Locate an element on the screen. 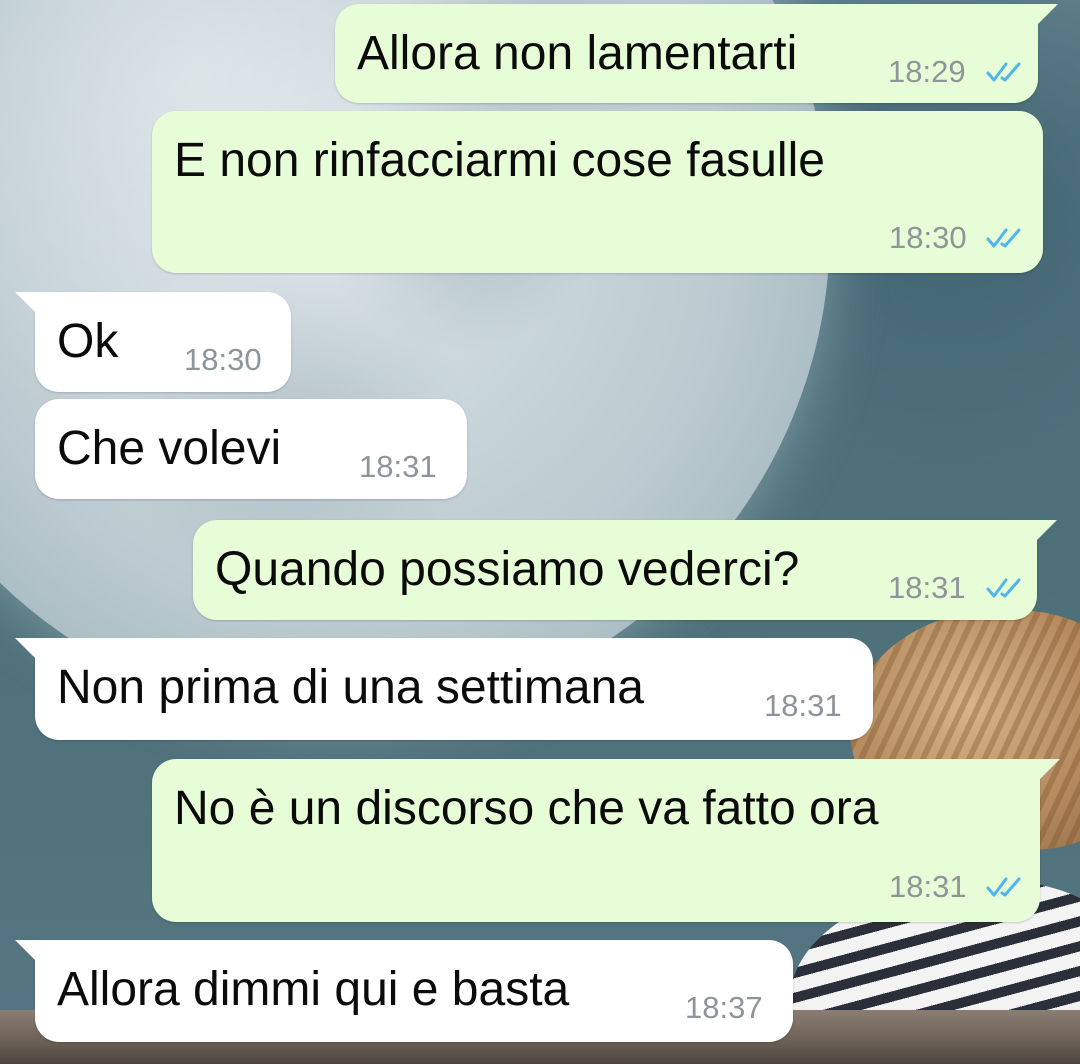  message-time: 18:29 is located at coordinates (927, 71).